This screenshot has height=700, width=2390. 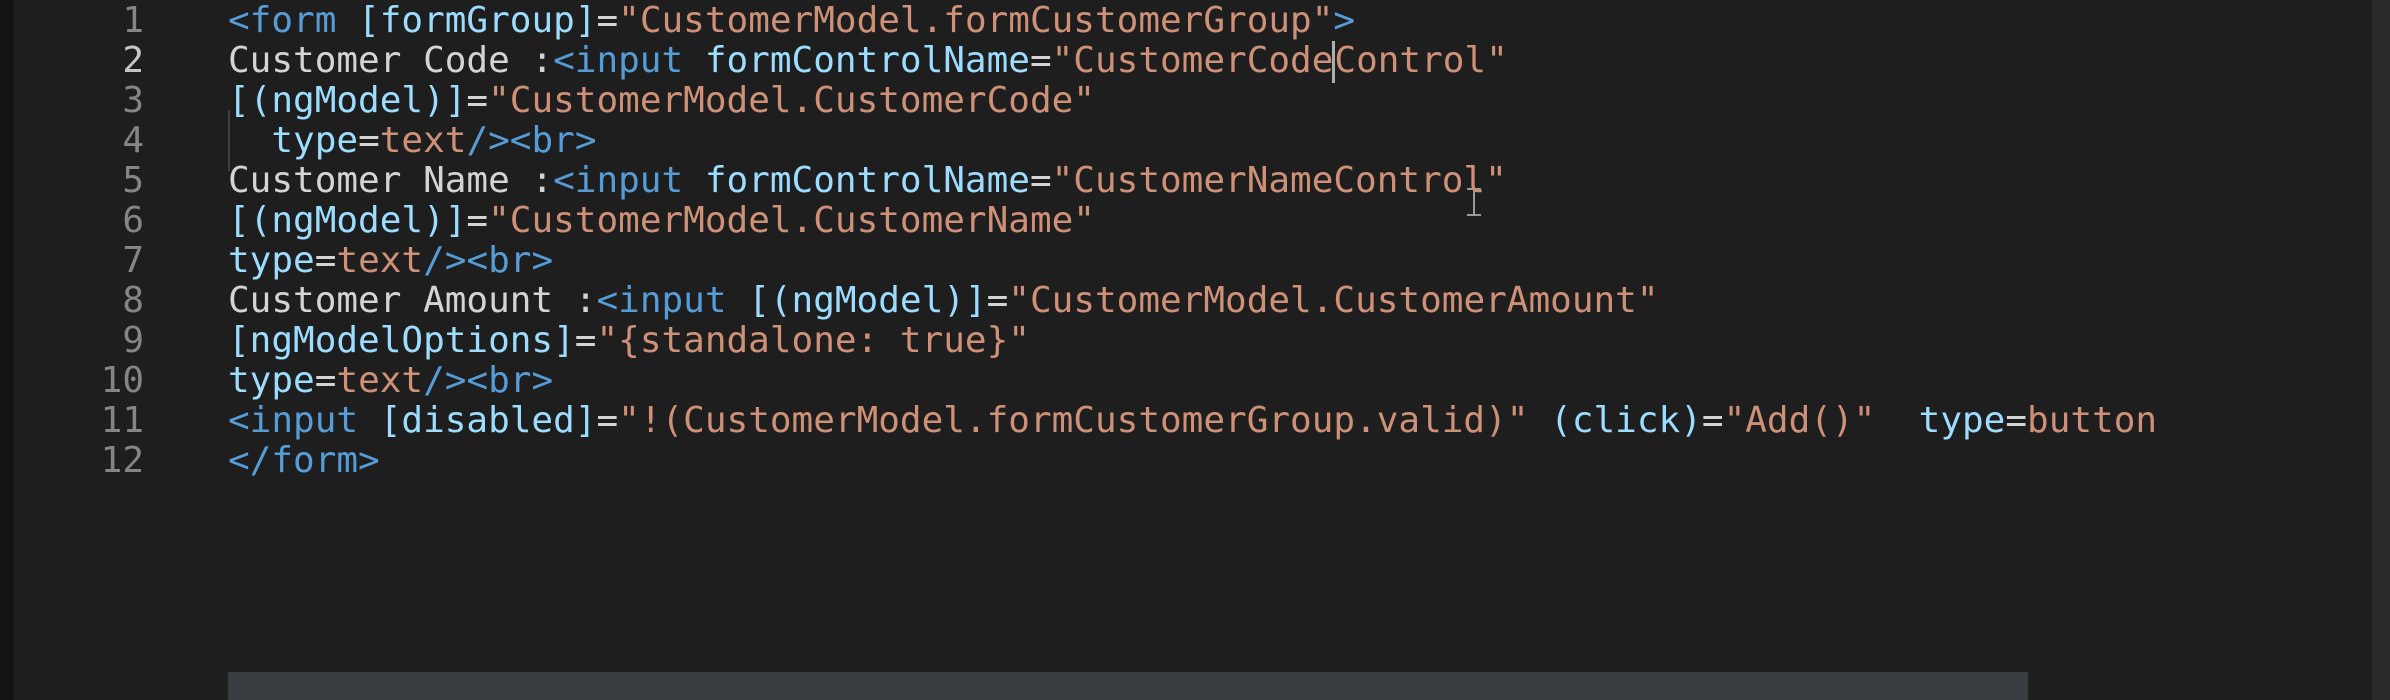 I want to click on selection-highlight, so click(x=1128, y=686).